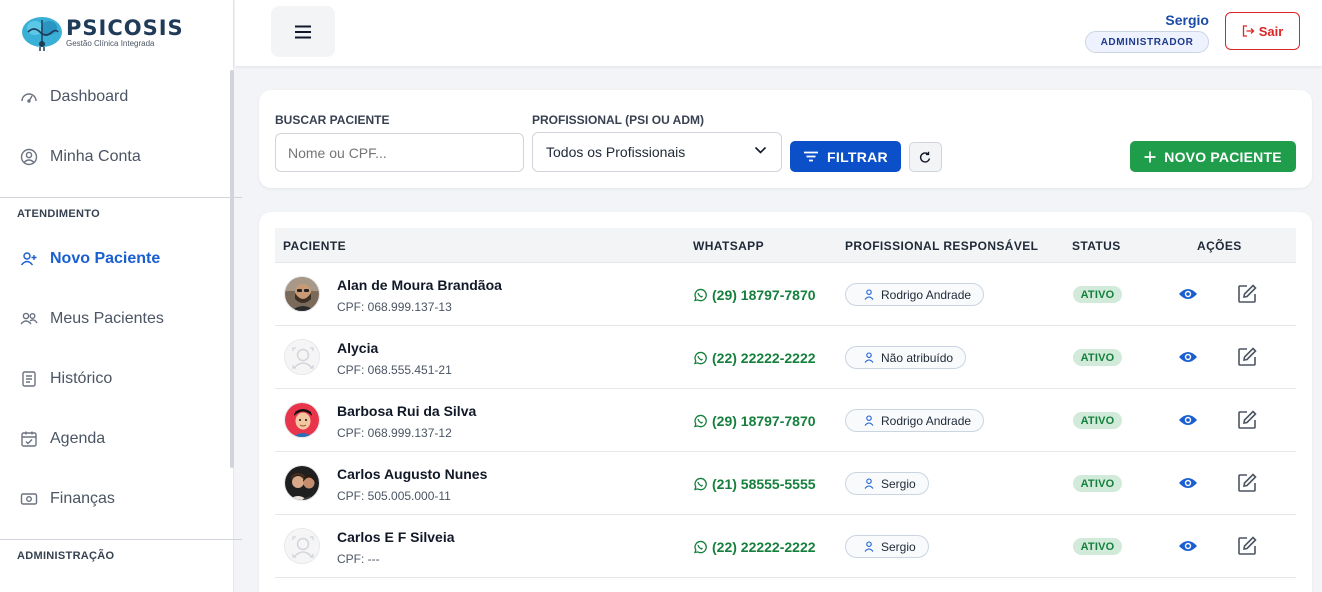  What do you see at coordinates (78, 438) in the screenshot?
I see `sidebar-item-label: Agenda` at bounding box center [78, 438].